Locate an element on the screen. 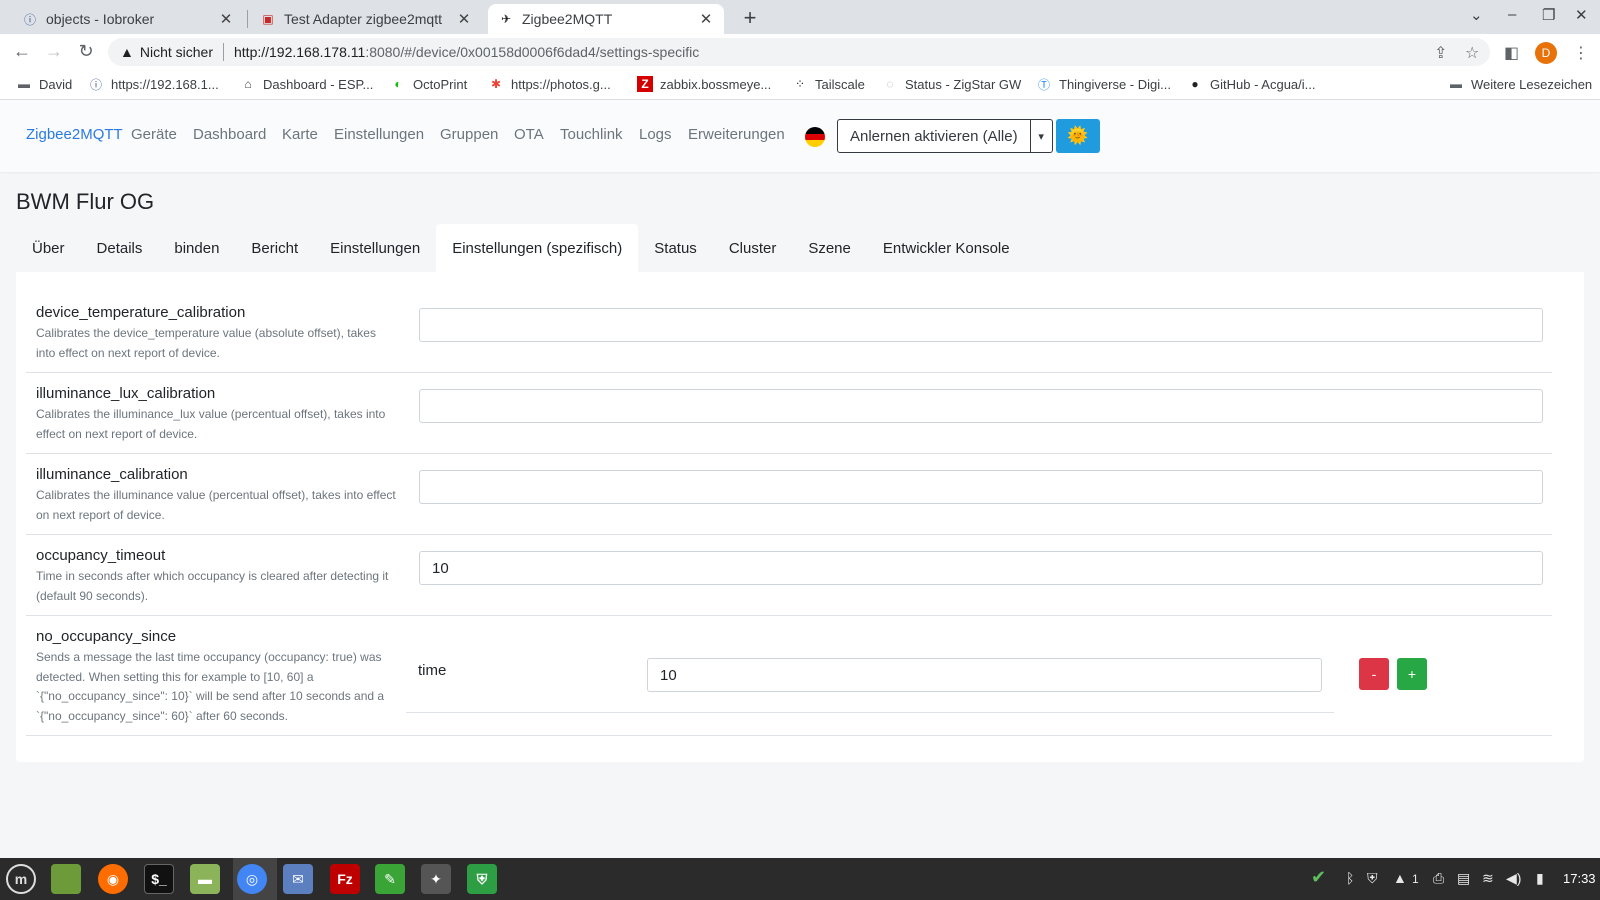  tab-clusters: Cluster is located at coordinates (753, 248).